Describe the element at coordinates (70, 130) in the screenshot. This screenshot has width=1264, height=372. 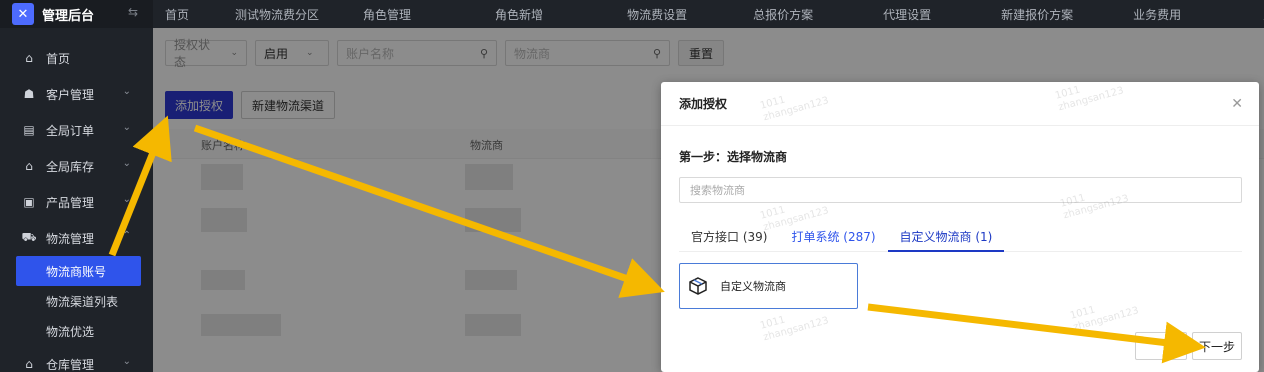
I see `sidebar-item-label: 全局订单` at that location.